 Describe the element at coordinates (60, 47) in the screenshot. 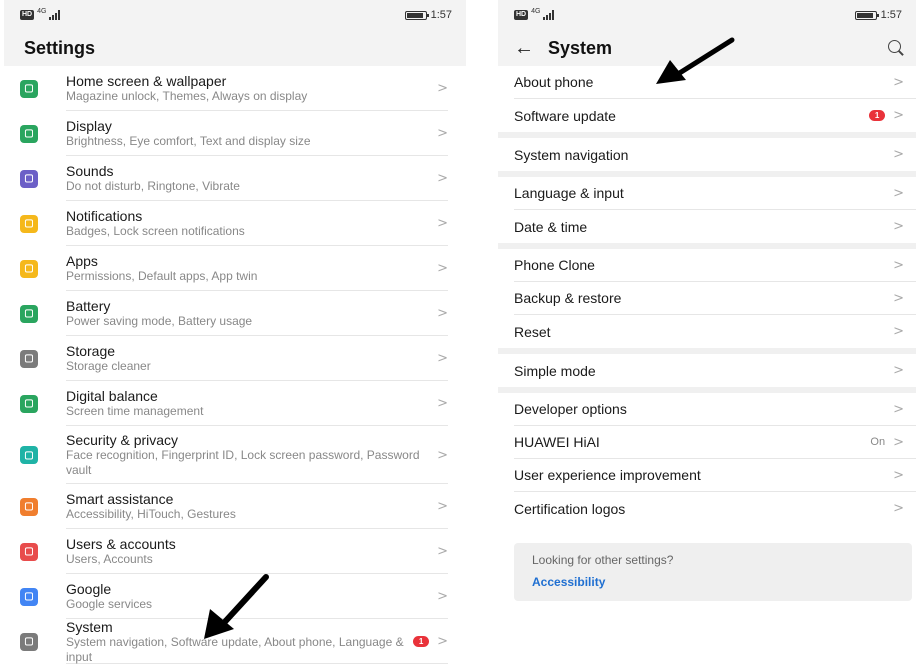

I see `page-title: Settings` at that location.